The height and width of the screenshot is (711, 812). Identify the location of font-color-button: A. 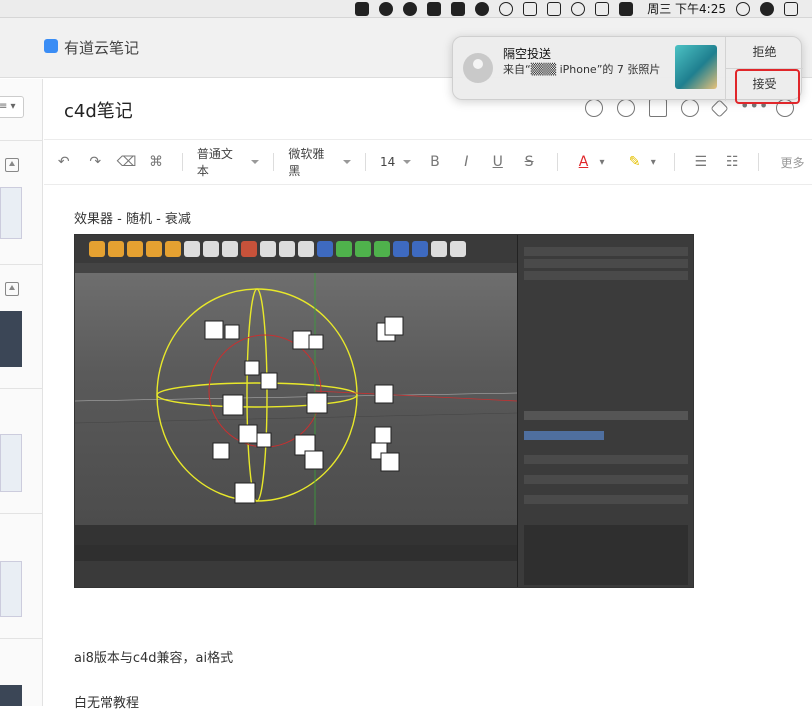
(583, 162).